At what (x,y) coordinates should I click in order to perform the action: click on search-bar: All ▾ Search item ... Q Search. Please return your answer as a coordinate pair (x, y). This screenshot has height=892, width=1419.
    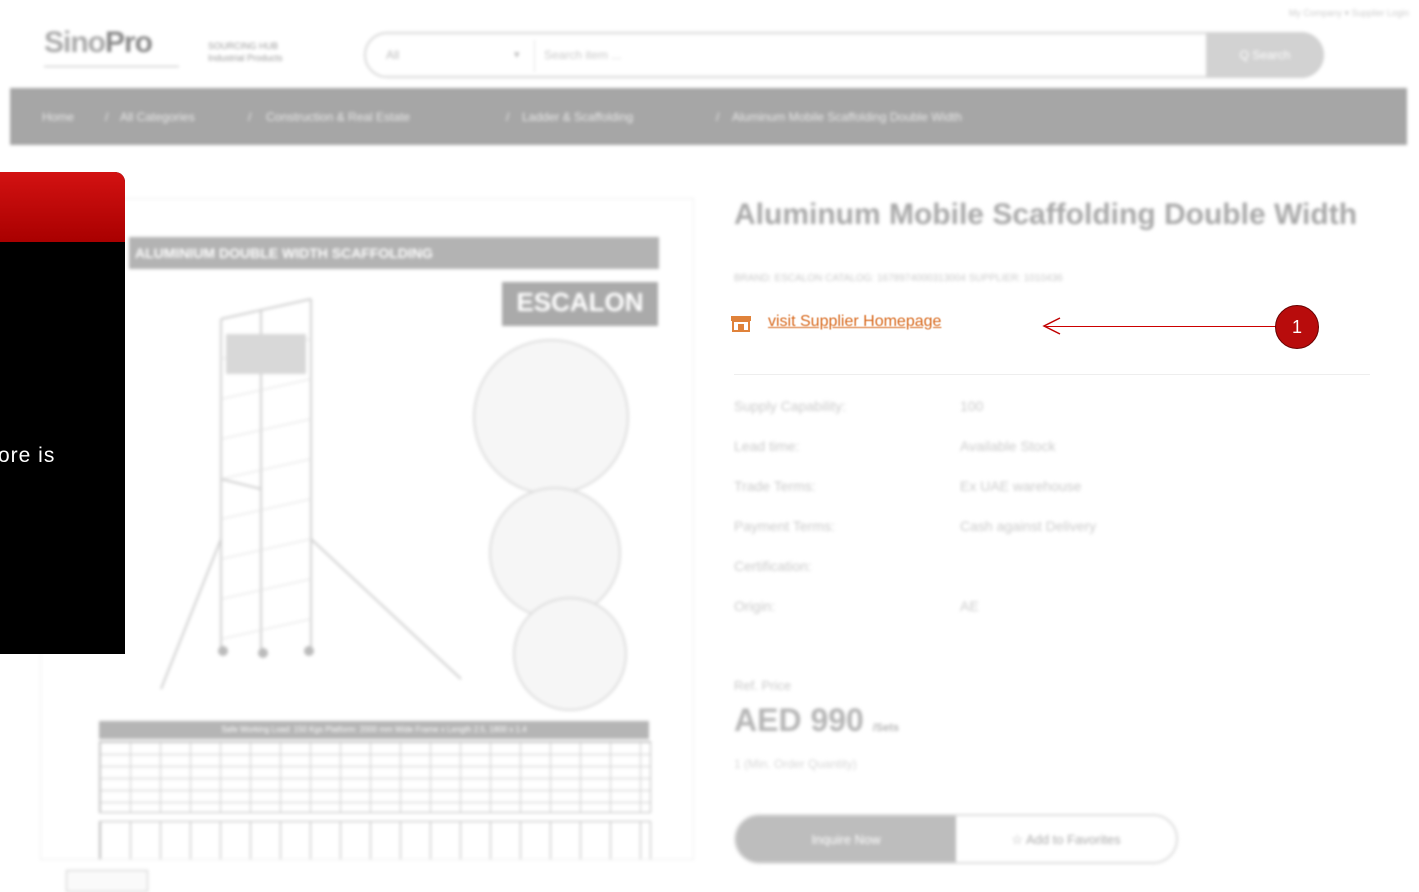
    Looking at the image, I should click on (844, 55).